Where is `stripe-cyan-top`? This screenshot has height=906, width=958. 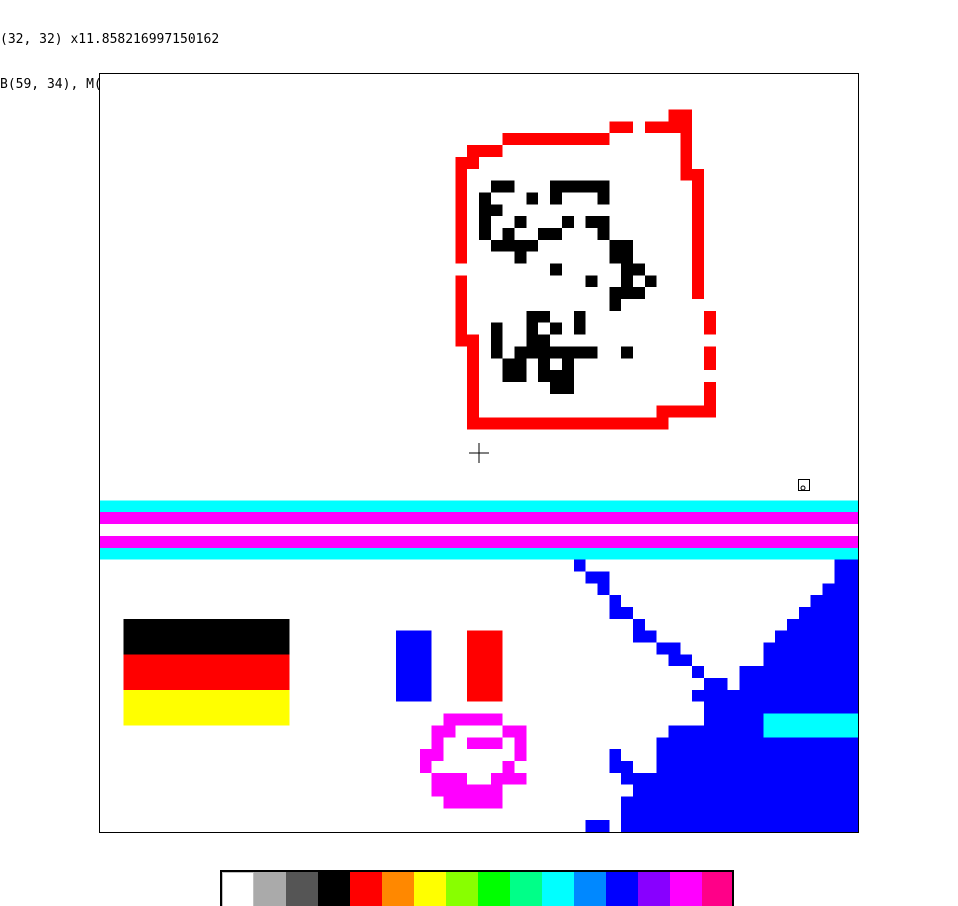 stripe-cyan-top is located at coordinates (479, 506).